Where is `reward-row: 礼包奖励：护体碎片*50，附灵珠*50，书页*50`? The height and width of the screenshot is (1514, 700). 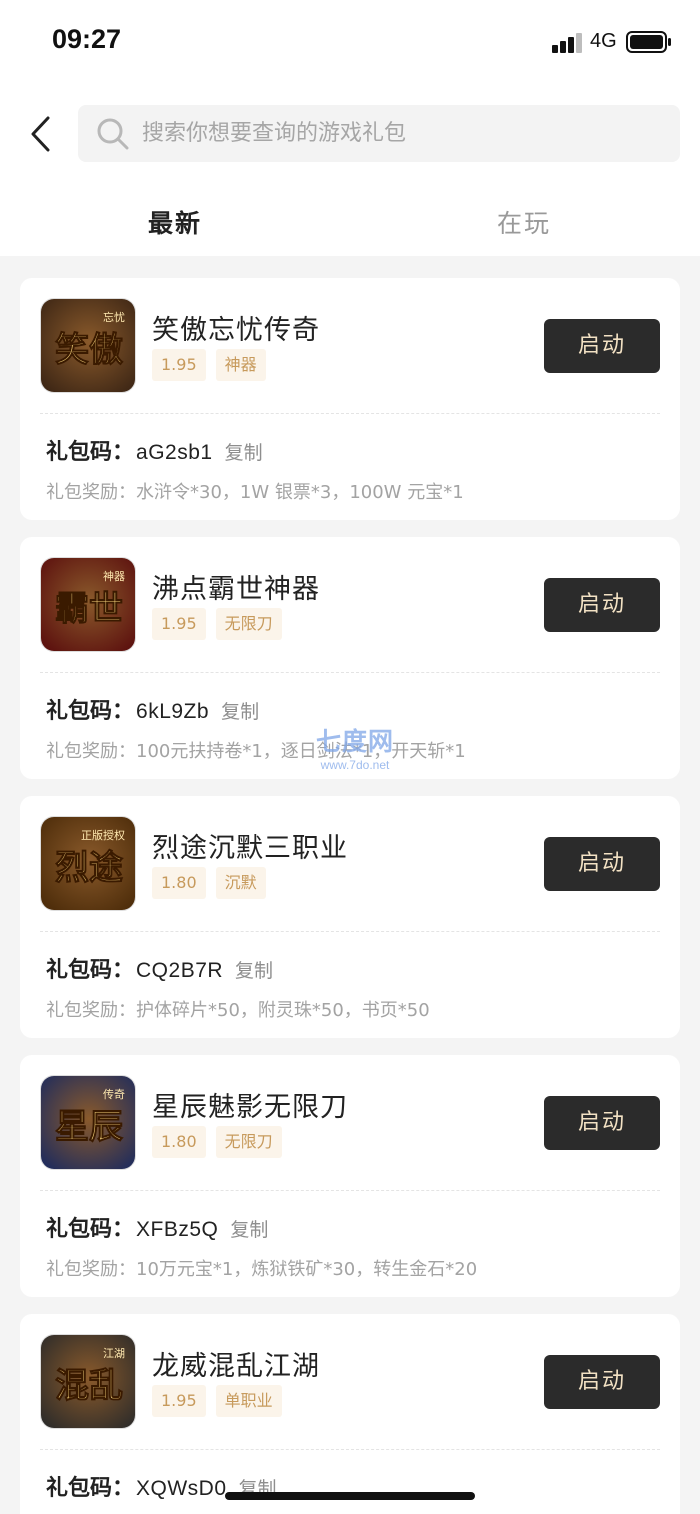
reward-row: 礼包奖励：护体碎片*50，附灵珠*50，书页*50 is located at coordinates (238, 1009).